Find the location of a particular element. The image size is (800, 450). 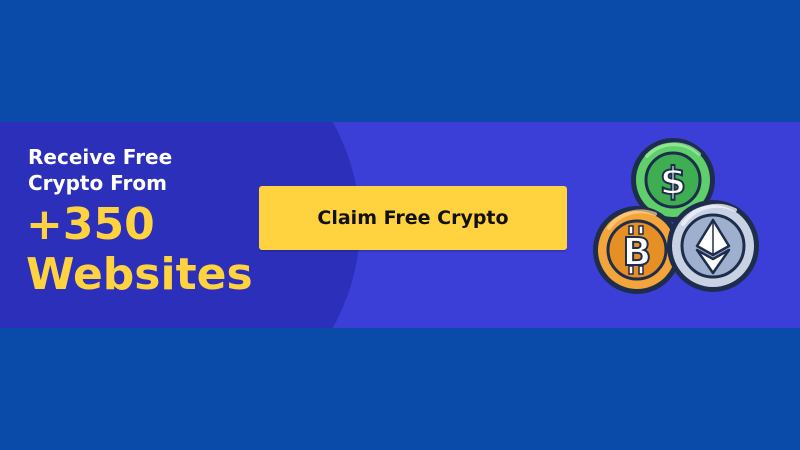

ethereum-coin-icon is located at coordinates (713, 246).